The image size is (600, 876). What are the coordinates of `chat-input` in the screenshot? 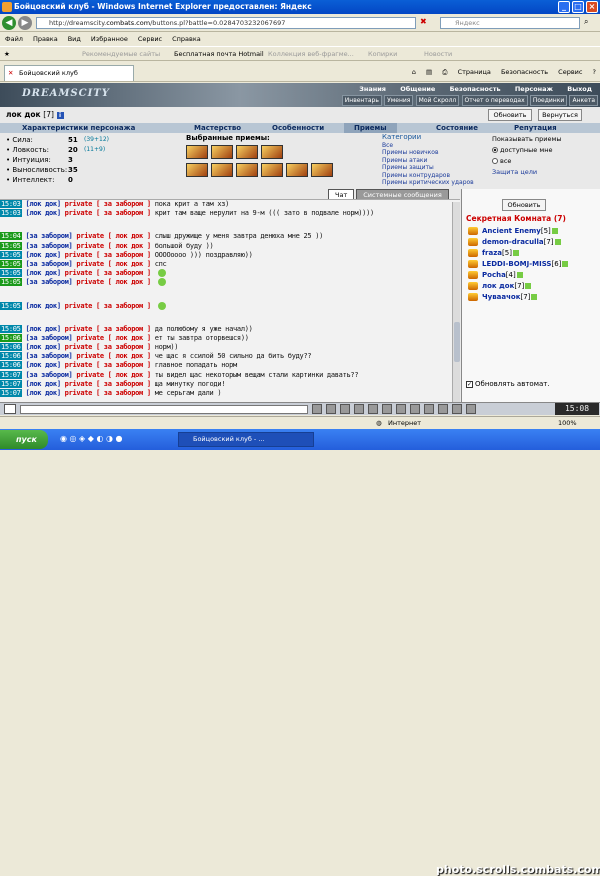 It's located at (164, 409).